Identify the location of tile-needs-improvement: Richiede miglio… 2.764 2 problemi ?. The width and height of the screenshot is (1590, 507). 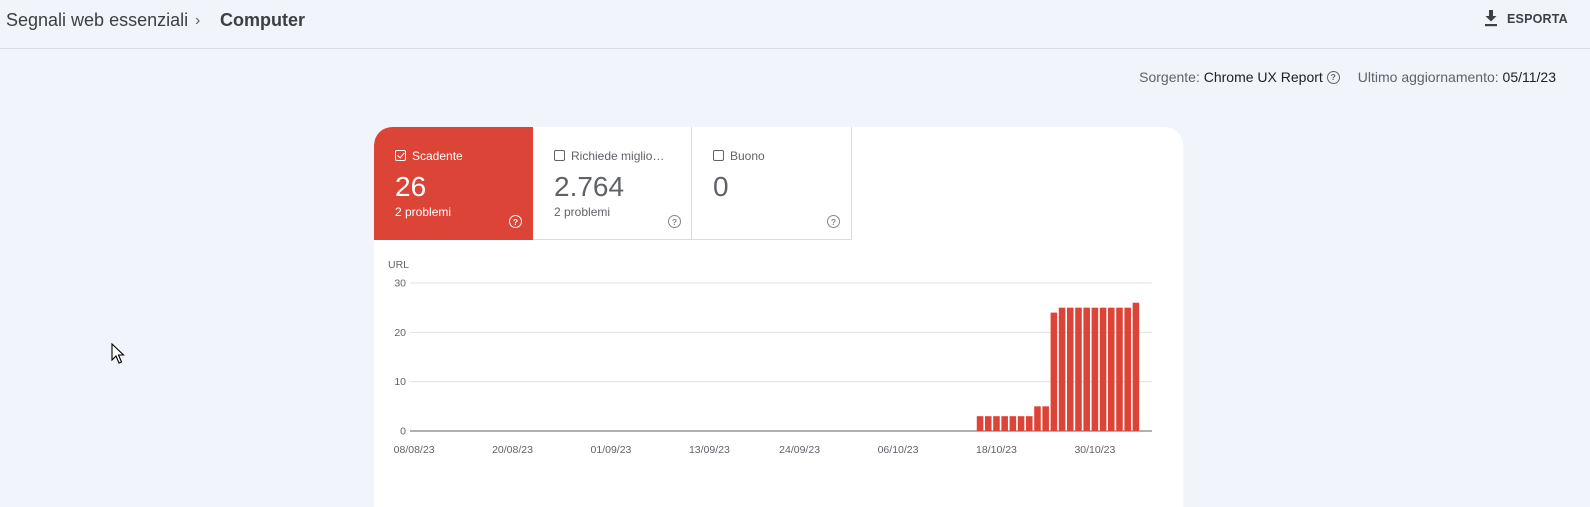
(612, 183).